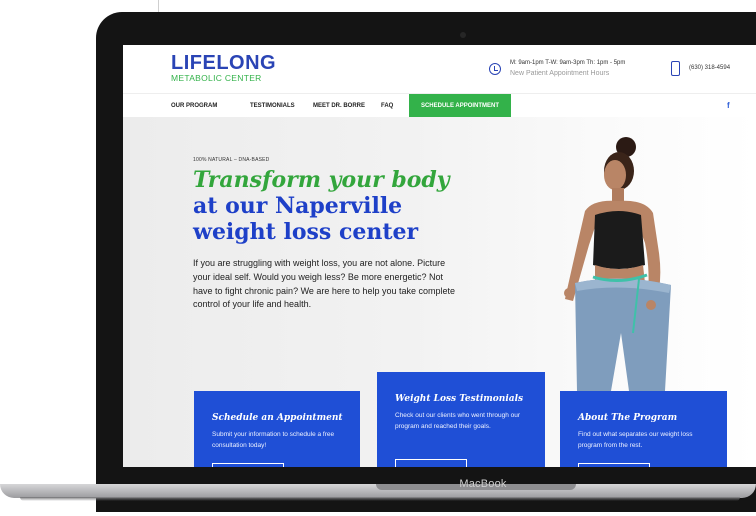 This screenshot has height=516, width=756. What do you see at coordinates (339, 106) in the screenshot?
I see `nav-meet-dr-borre: MEET DR. BORRE` at bounding box center [339, 106].